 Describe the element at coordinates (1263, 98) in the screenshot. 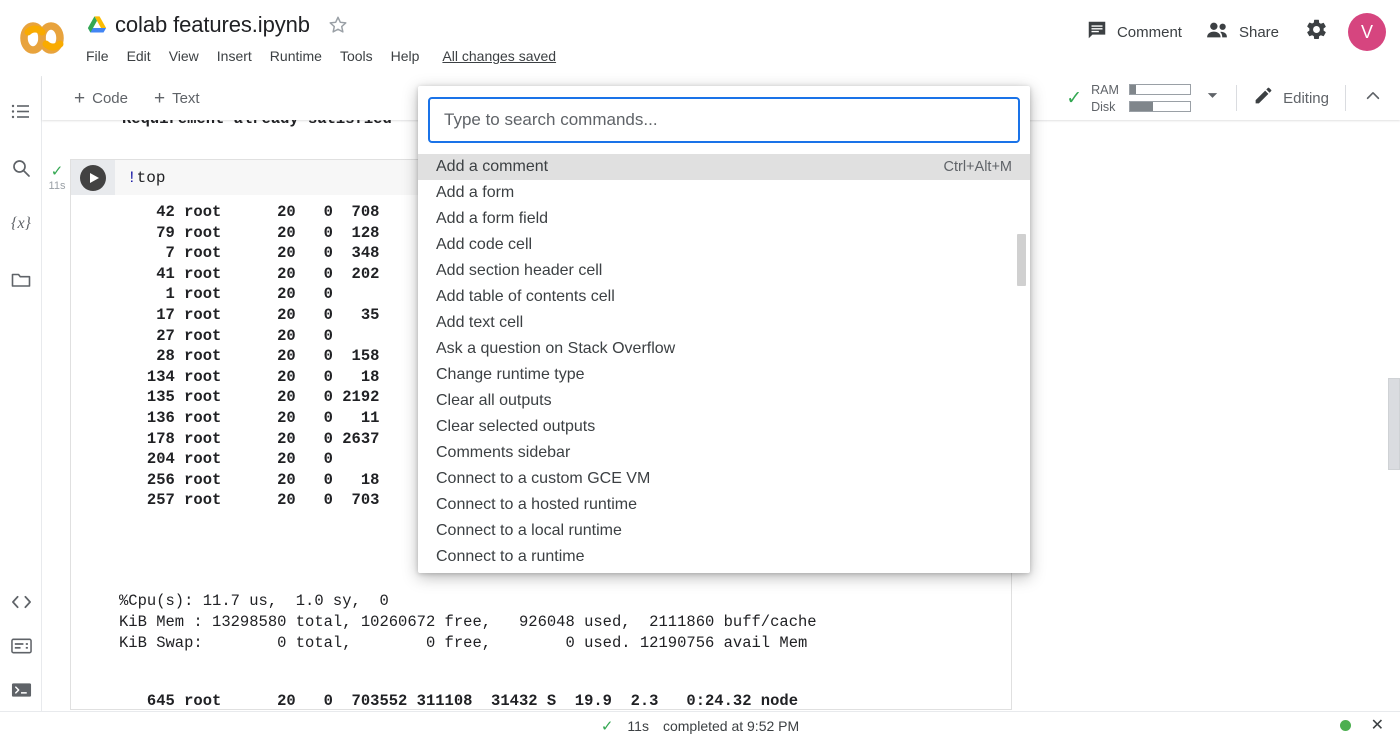

I see `pencil-icon` at that location.